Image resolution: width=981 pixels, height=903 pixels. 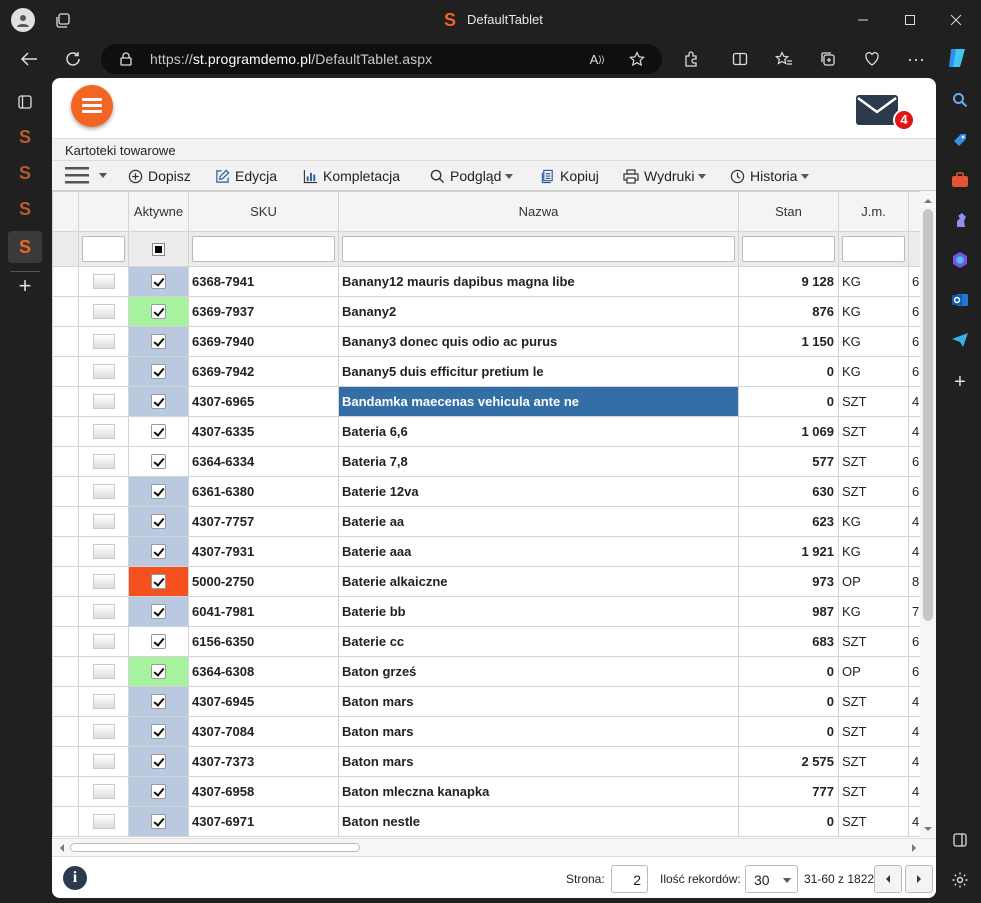 I want to click on filter-nazwa-input, so click(x=538, y=249).